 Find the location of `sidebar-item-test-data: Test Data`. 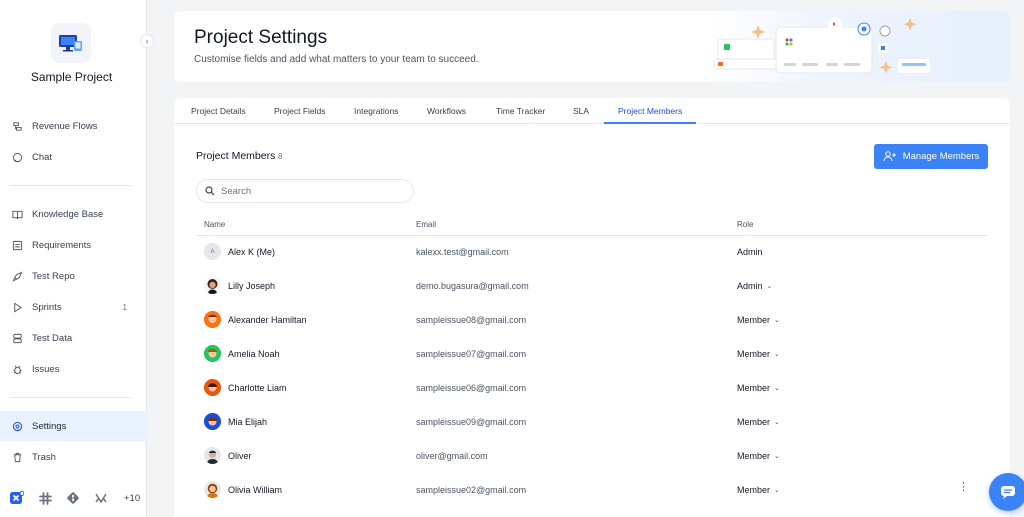

sidebar-item-test-data: Test Data is located at coordinates (73, 338).